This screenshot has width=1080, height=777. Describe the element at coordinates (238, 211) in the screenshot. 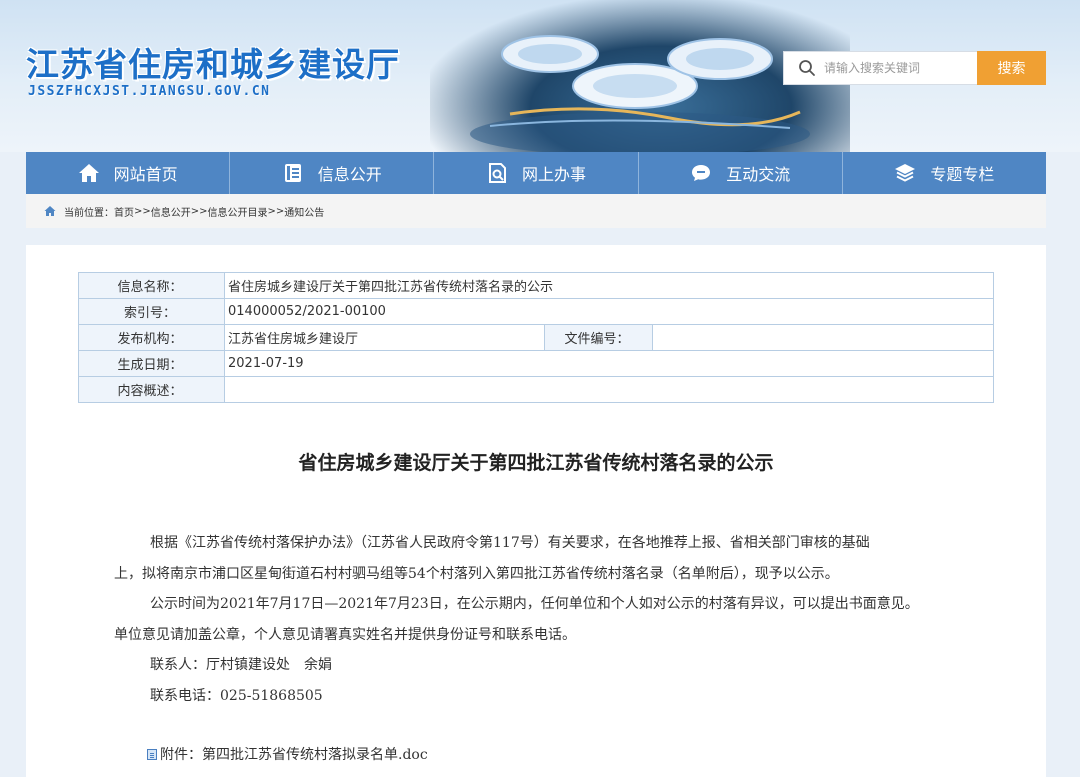

I see `breadcrumb-link-info-catalog: 信息公开目录` at that location.